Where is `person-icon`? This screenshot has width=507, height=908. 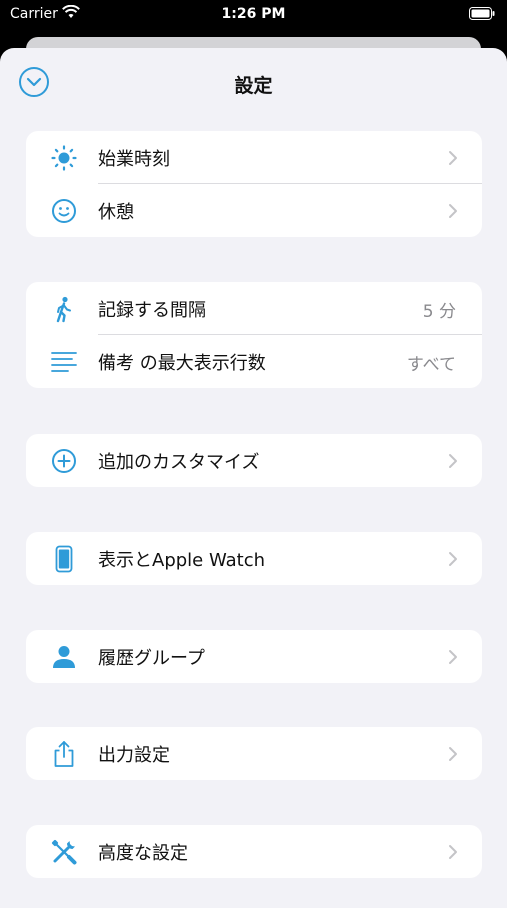 person-icon is located at coordinates (64, 657).